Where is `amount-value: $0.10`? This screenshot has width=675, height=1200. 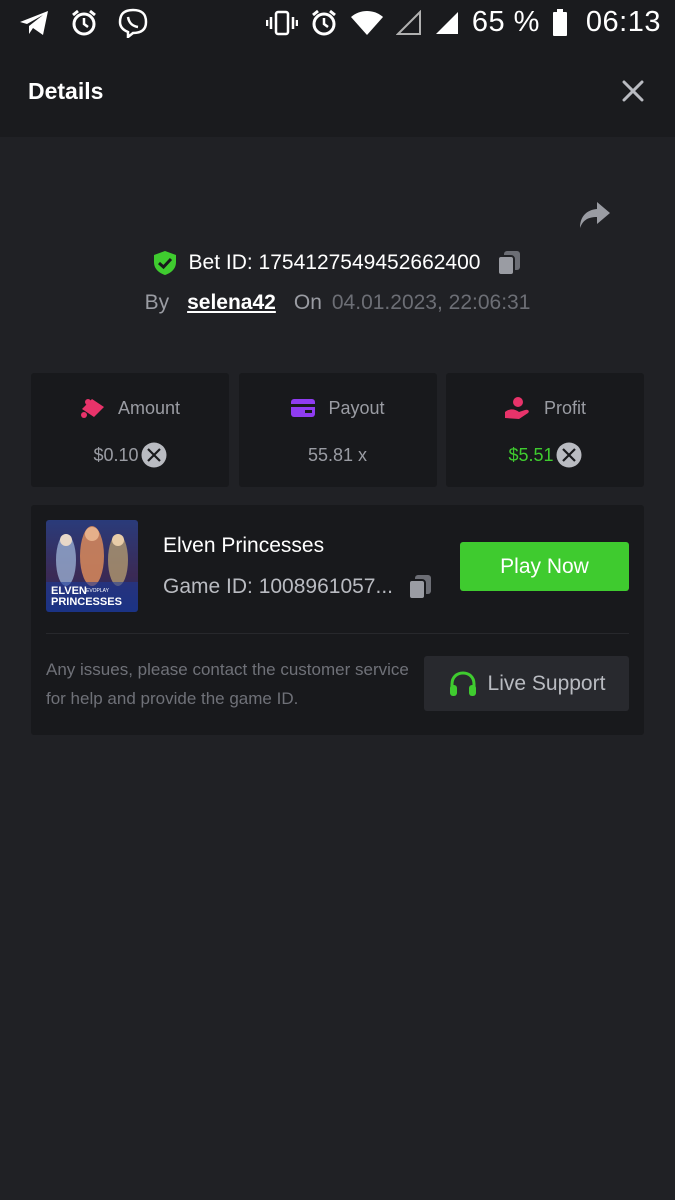 amount-value: $0.10 is located at coordinates (116, 454).